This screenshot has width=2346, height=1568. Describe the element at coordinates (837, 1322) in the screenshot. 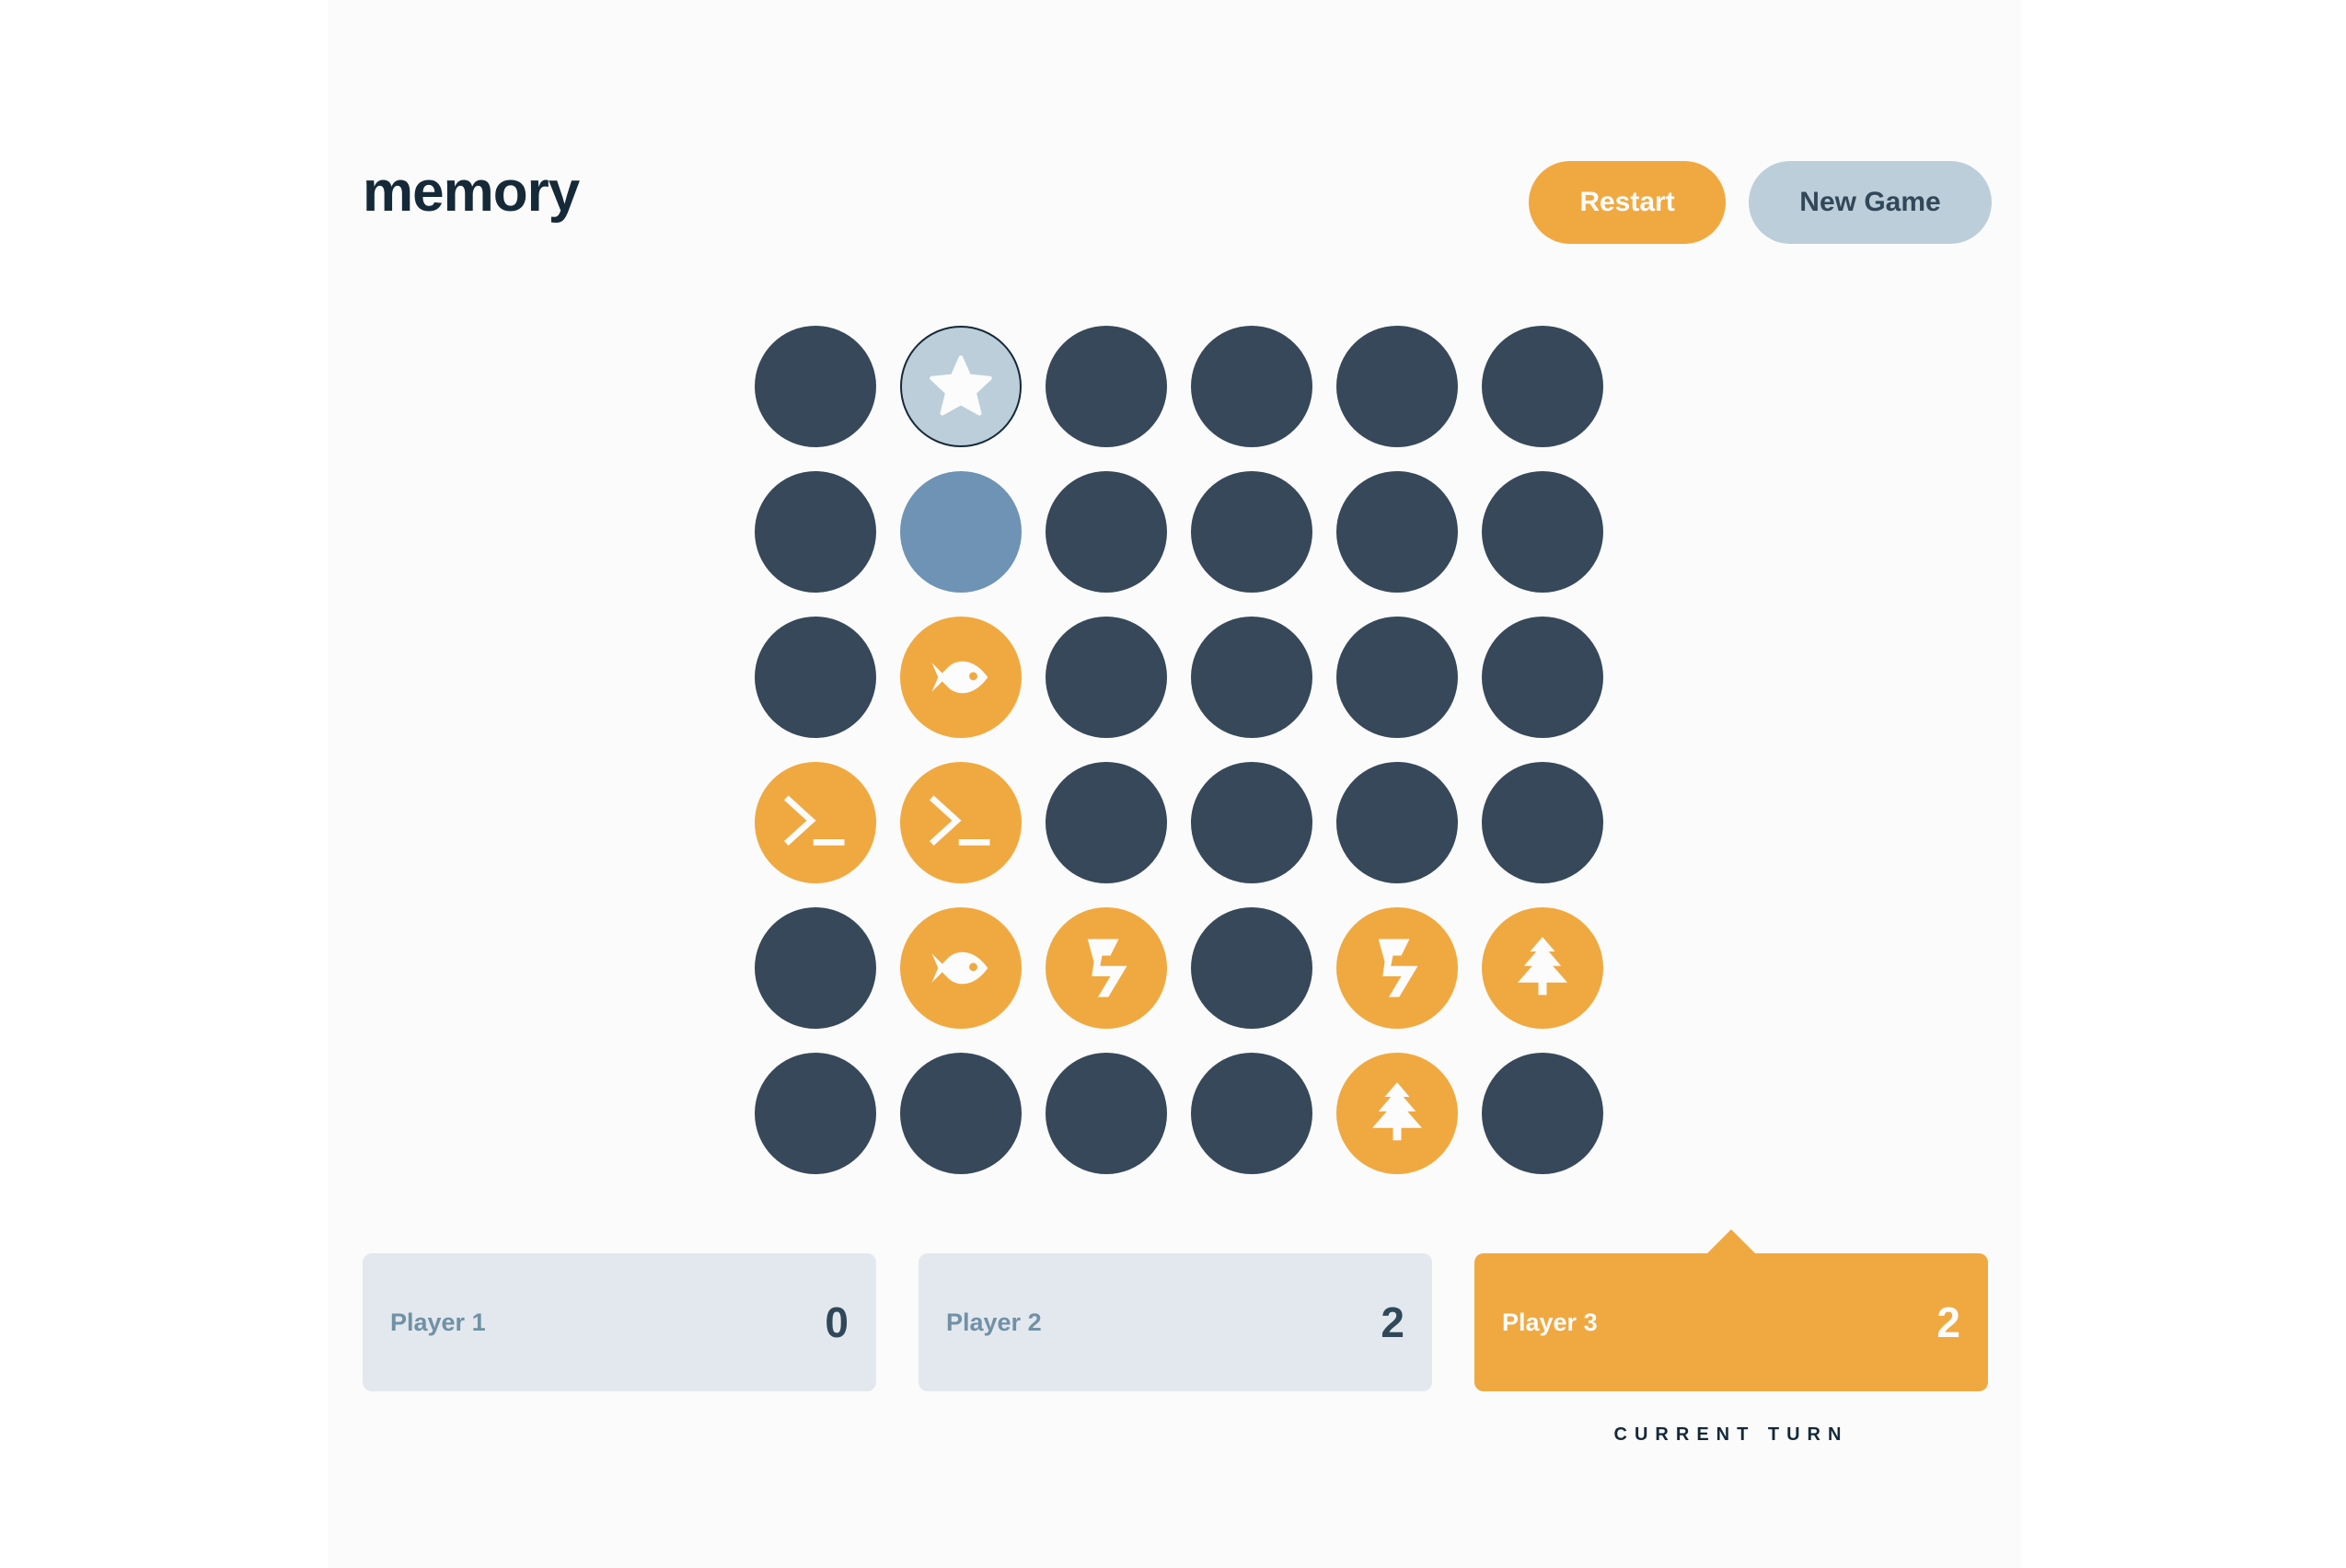

I see `player-score: 0` at that location.